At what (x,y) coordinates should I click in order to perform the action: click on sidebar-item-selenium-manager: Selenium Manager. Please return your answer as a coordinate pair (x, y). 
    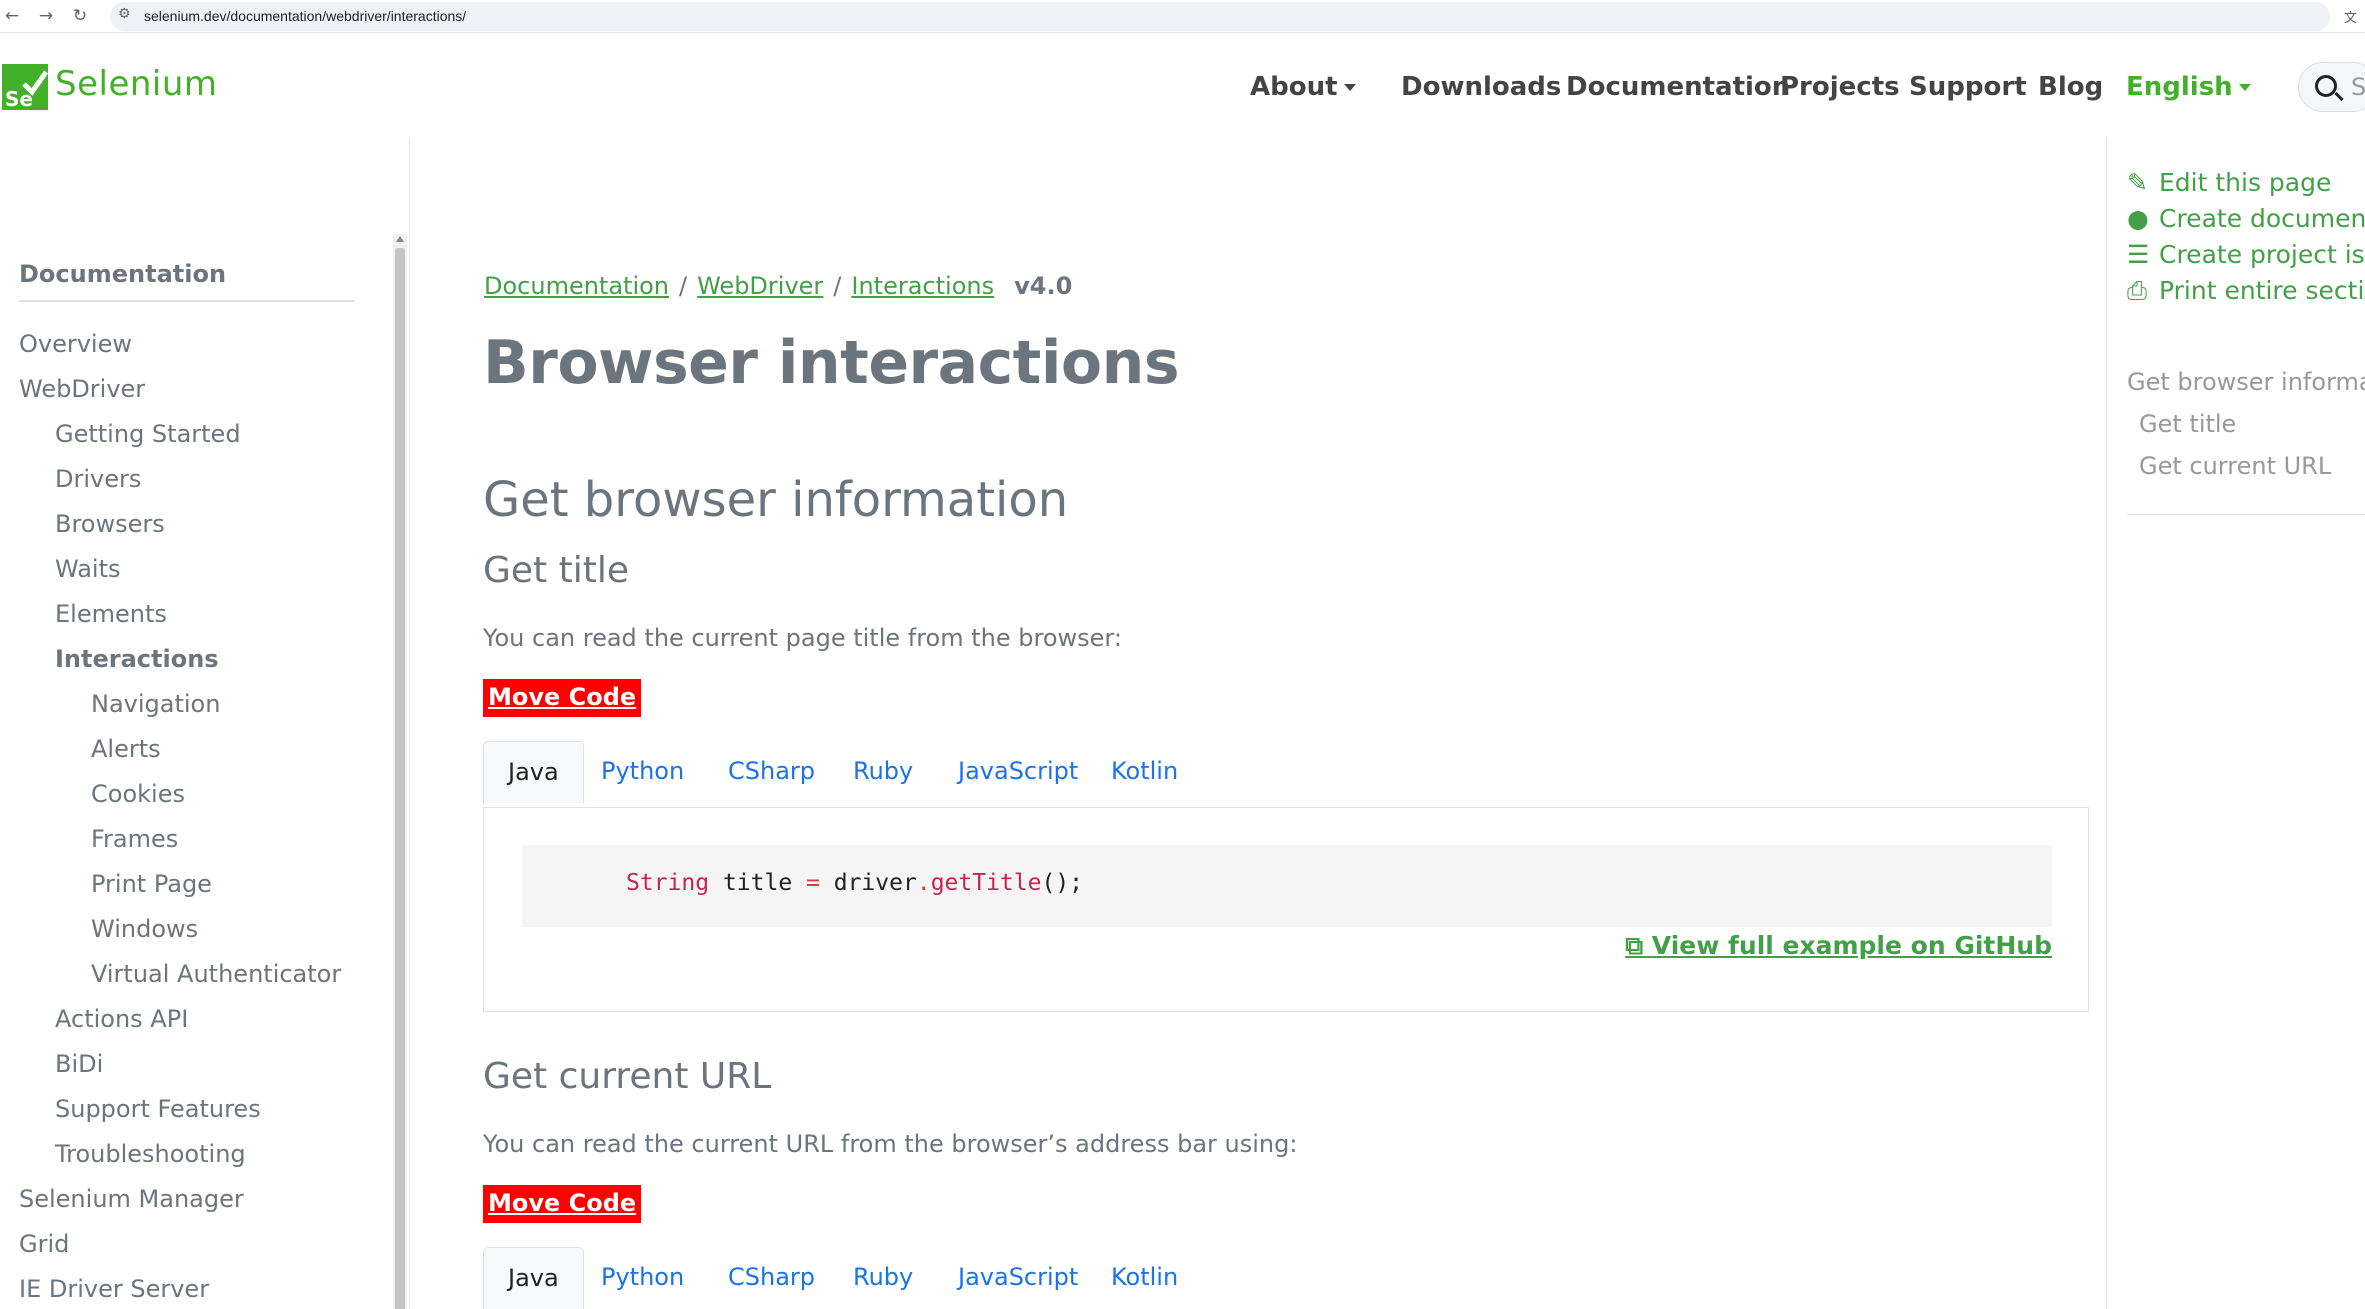
    Looking at the image, I should click on (131, 1199).